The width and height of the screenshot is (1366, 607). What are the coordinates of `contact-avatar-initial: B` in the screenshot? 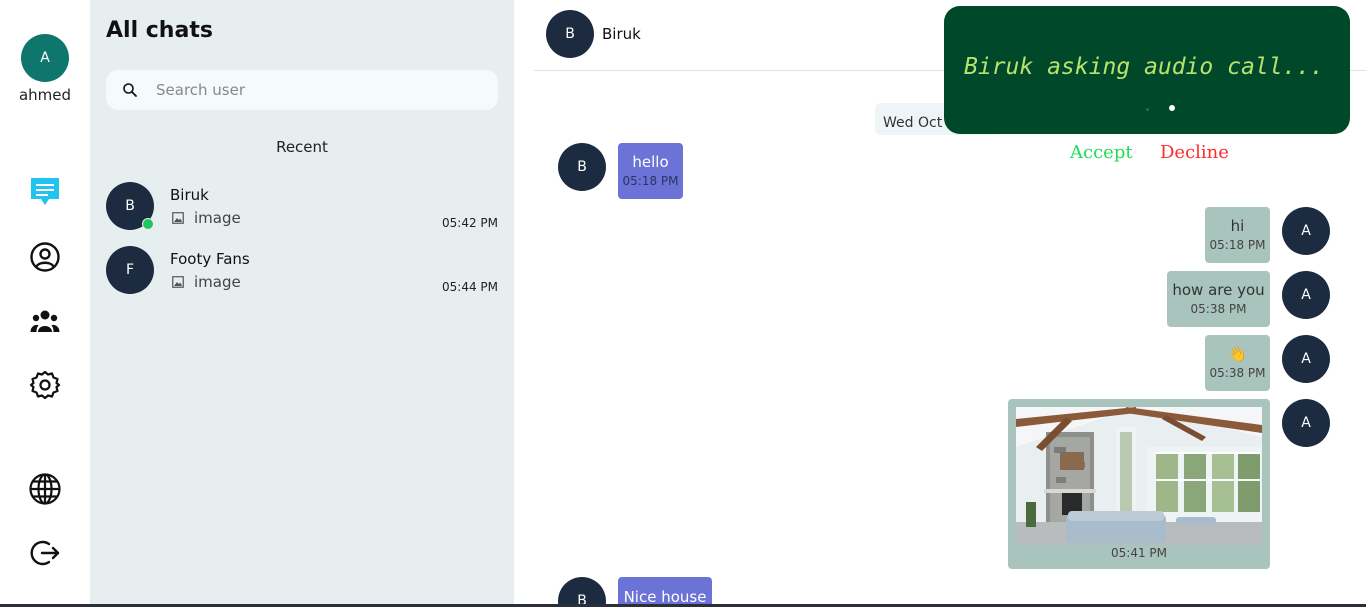 It's located at (570, 34).